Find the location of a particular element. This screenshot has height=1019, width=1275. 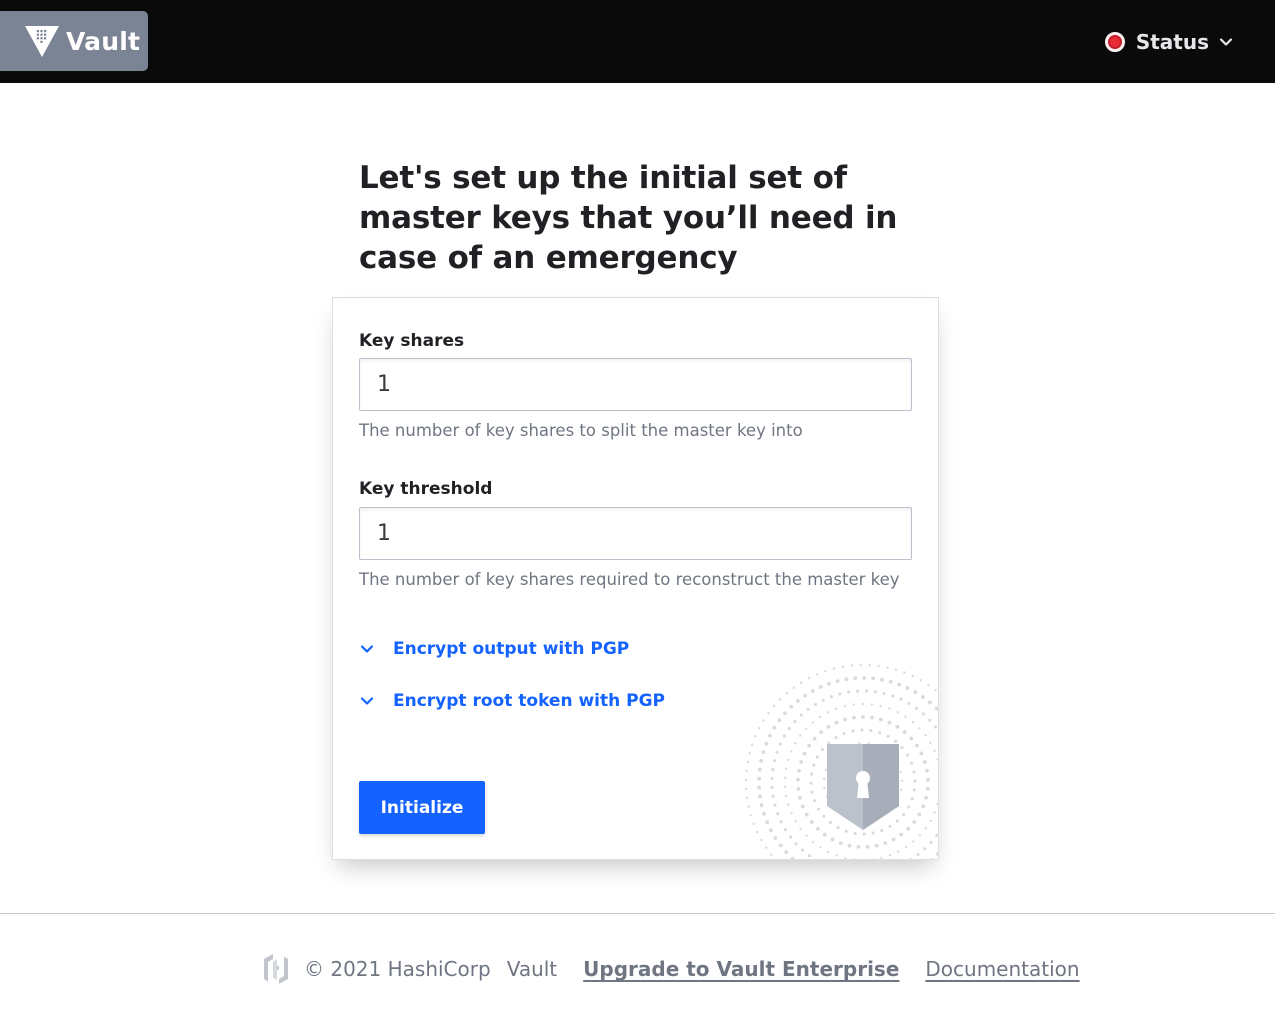

key-threshold-input is located at coordinates (635, 533).